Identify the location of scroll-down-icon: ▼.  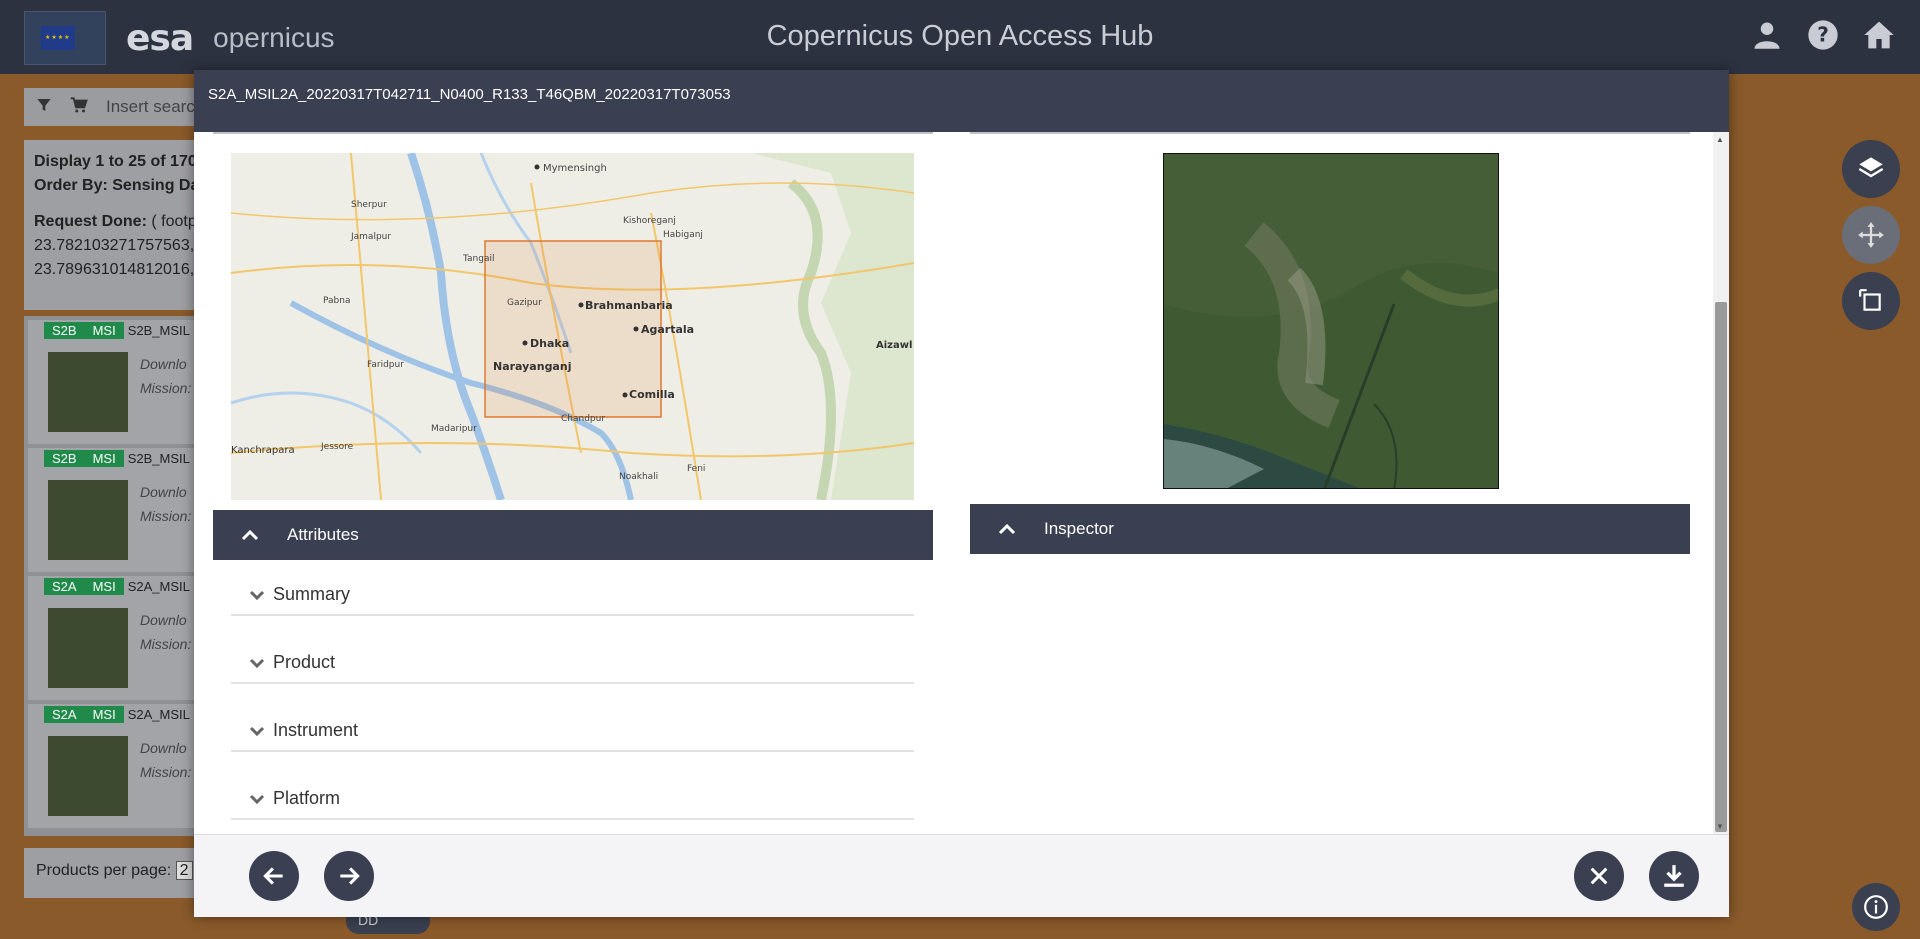
(1720, 826).